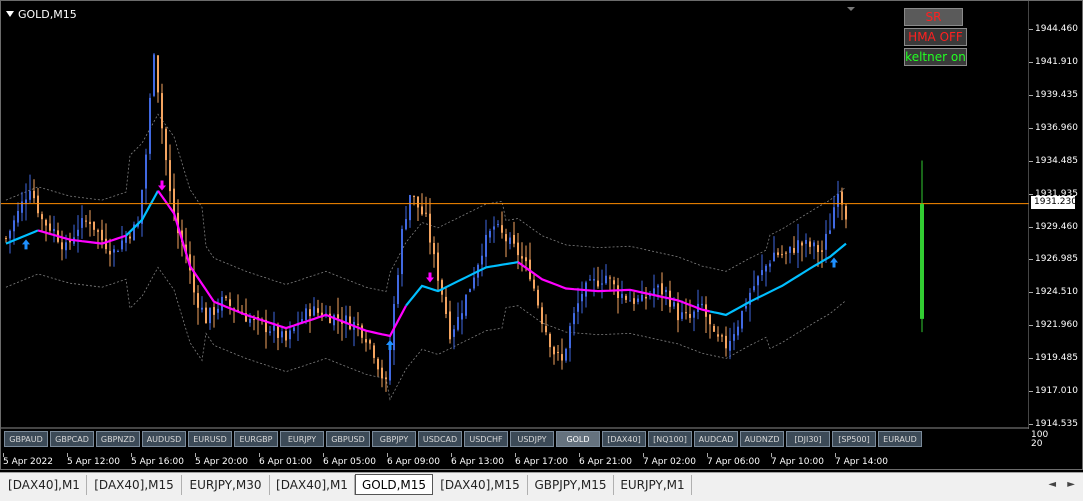 This screenshot has height=501, width=1083. Describe the element at coordinates (394, 439) in the screenshot. I see `symbol-button: GBPJPY` at that location.